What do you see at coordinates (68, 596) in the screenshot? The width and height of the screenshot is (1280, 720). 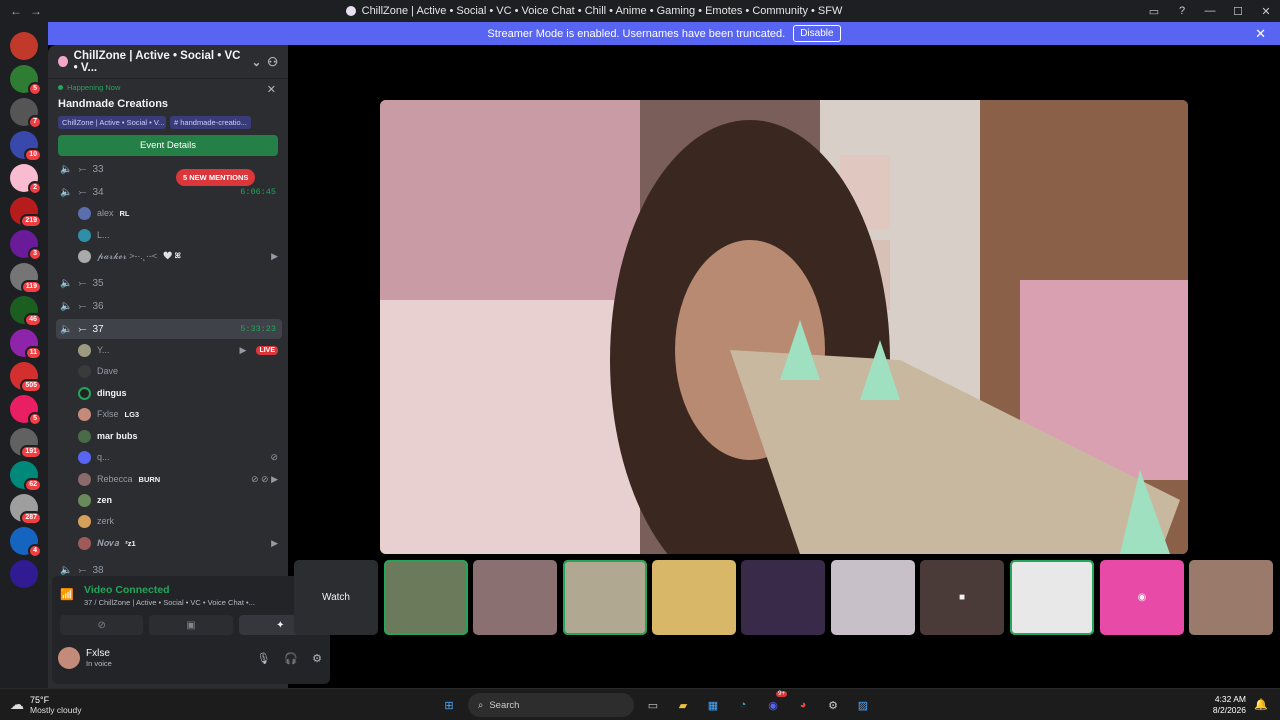 I see `signal-icon: 📶` at bounding box center [68, 596].